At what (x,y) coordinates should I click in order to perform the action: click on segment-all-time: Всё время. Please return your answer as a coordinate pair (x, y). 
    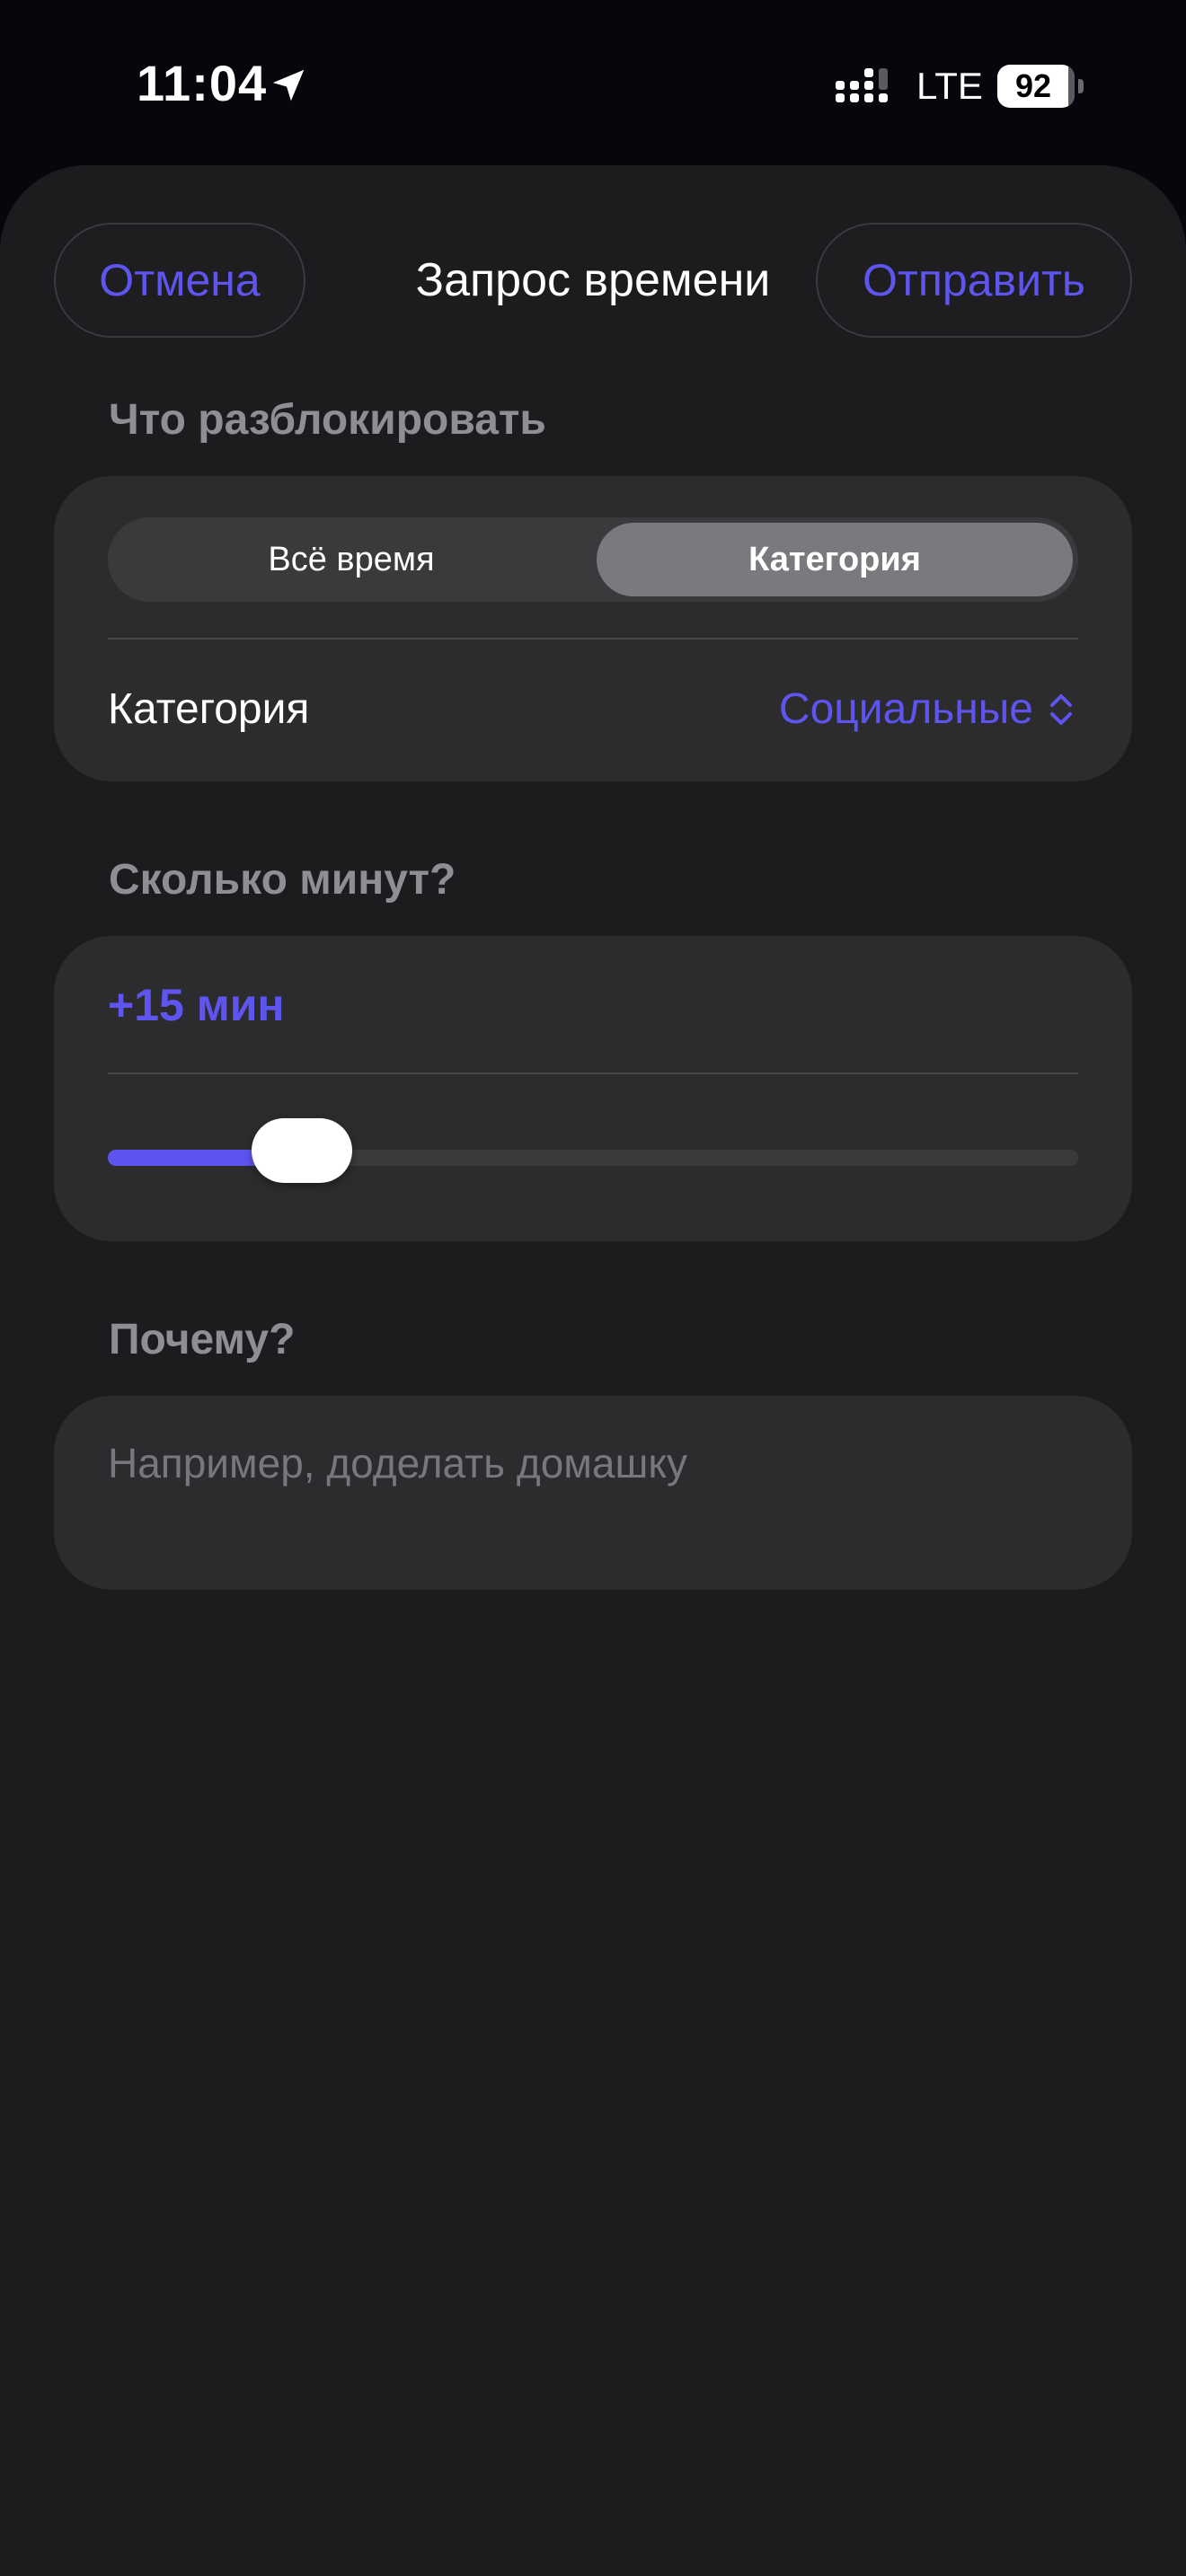
    Looking at the image, I should click on (351, 559).